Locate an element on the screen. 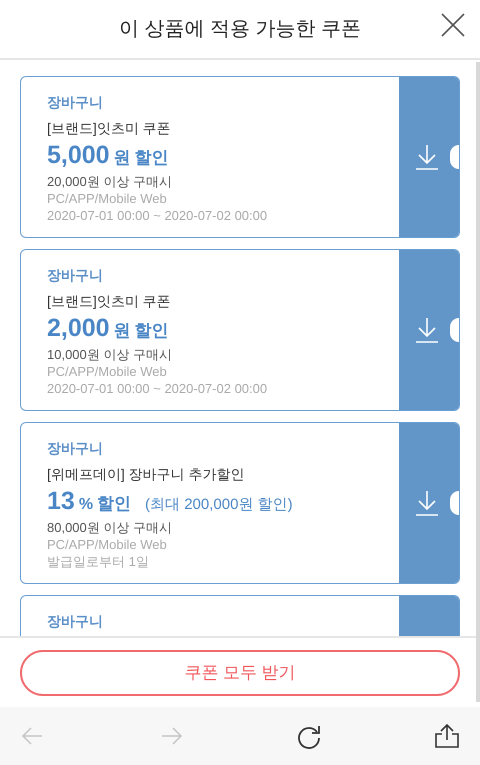 Image resolution: width=480 pixels, height=765 pixels. share-icon is located at coordinates (447, 736).